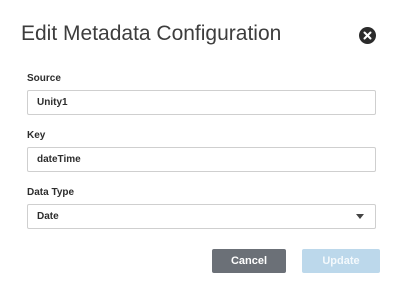 The width and height of the screenshot is (400, 299). Describe the element at coordinates (44, 78) in the screenshot. I see `source-label: Source` at that location.